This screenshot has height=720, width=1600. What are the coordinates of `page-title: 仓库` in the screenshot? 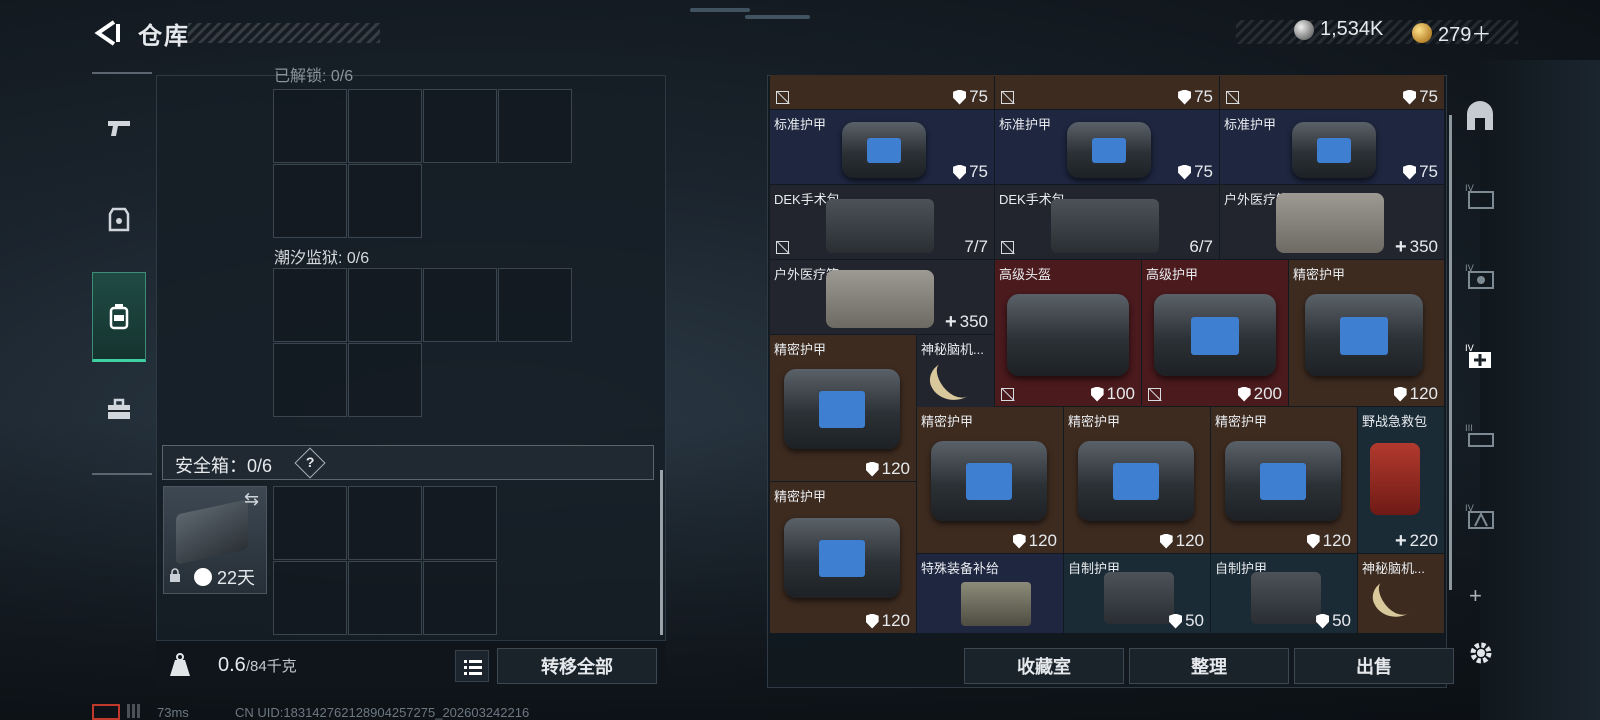 It's located at (164, 36).